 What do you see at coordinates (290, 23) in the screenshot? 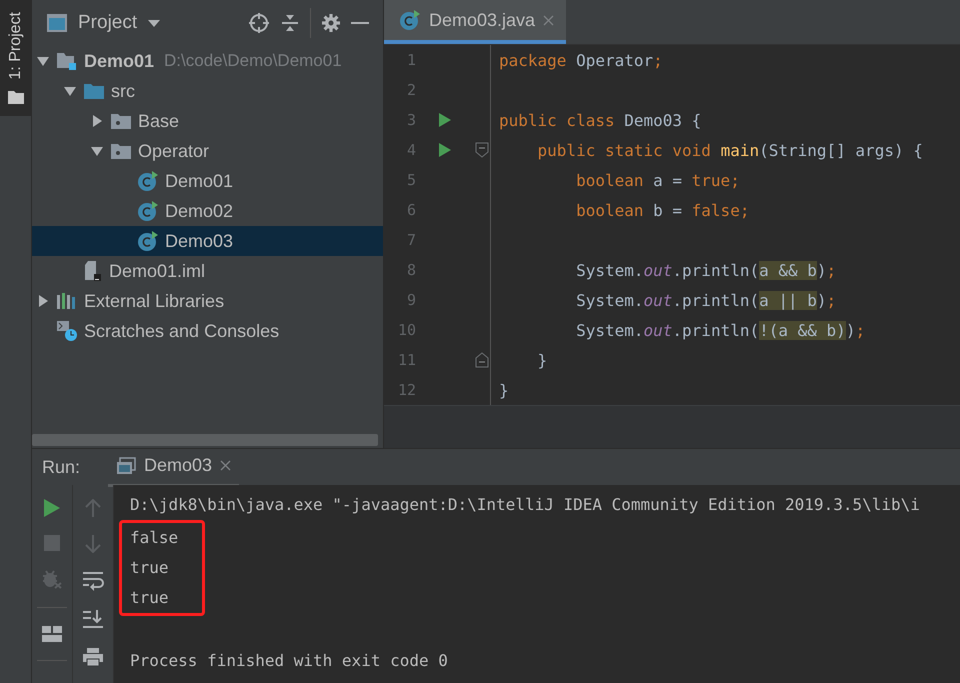
I see `collapse-all-icon` at bounding box center [290, 23].